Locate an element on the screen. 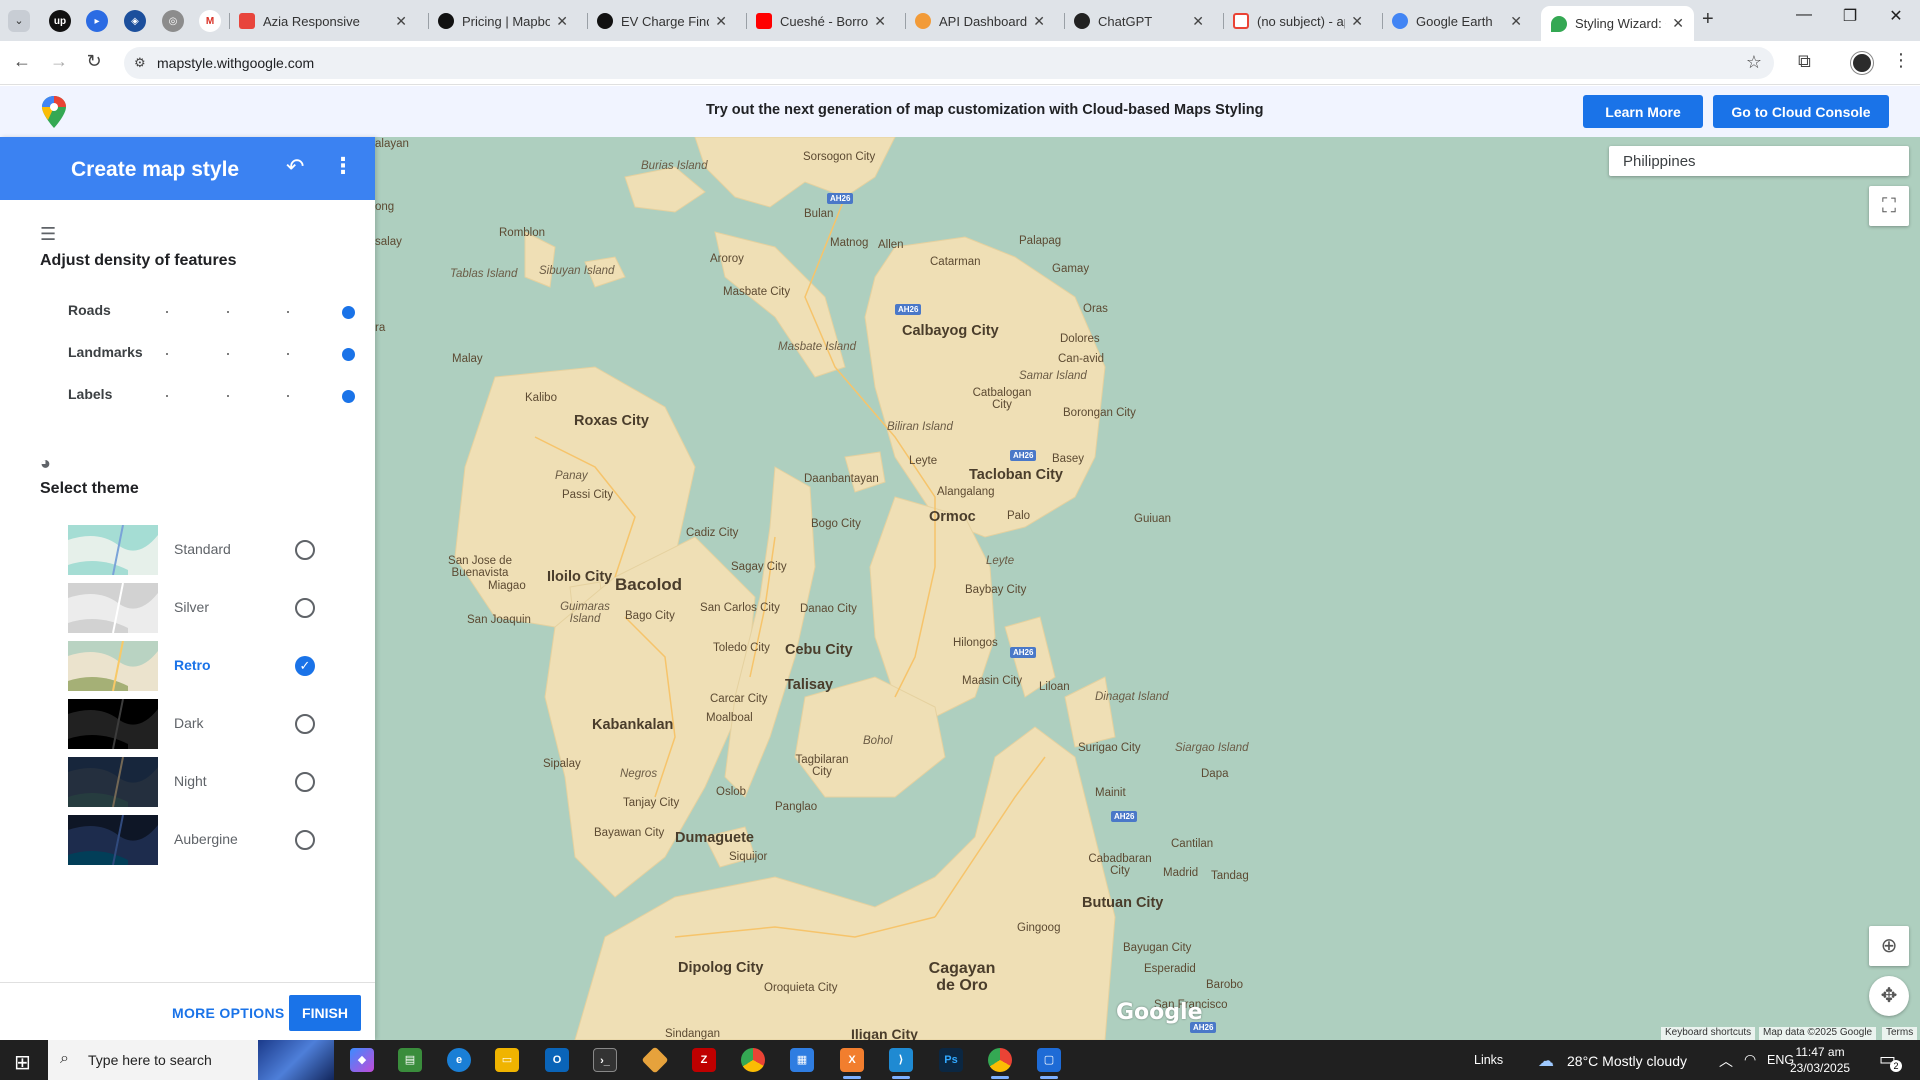  theme-label: Silver is located at coordinates (192, 607).